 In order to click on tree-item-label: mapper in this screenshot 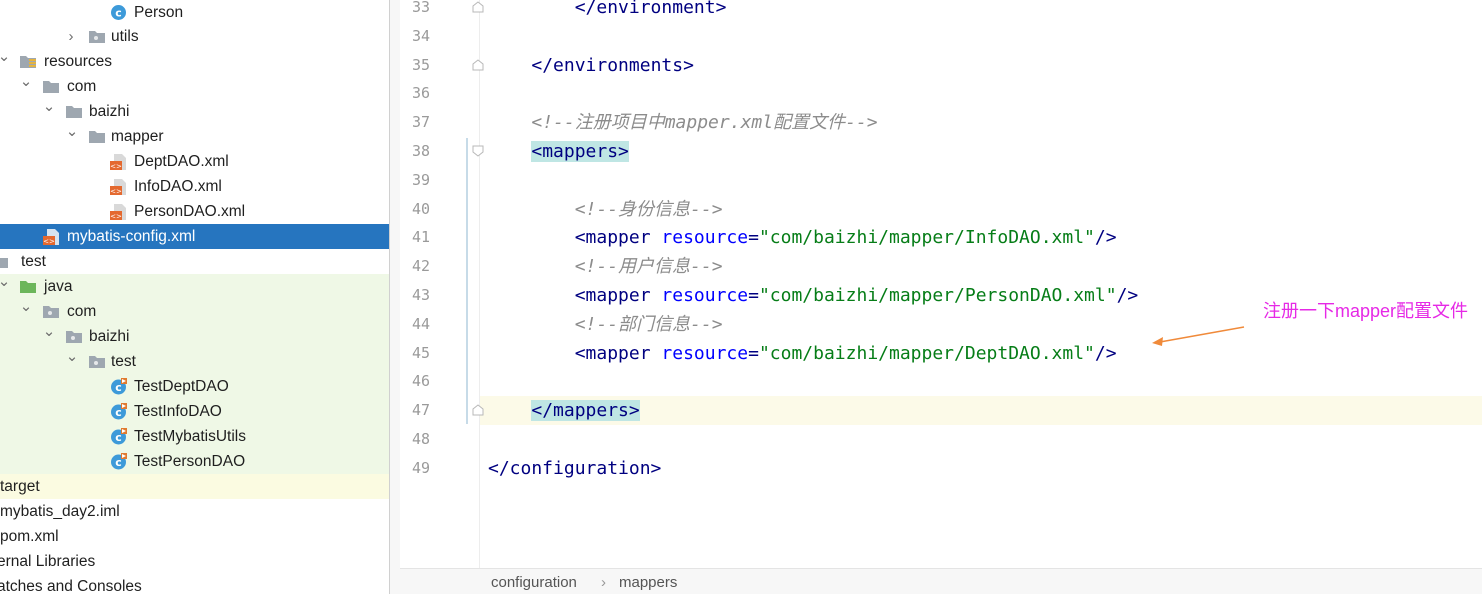, I will do `click(137, 136)`.